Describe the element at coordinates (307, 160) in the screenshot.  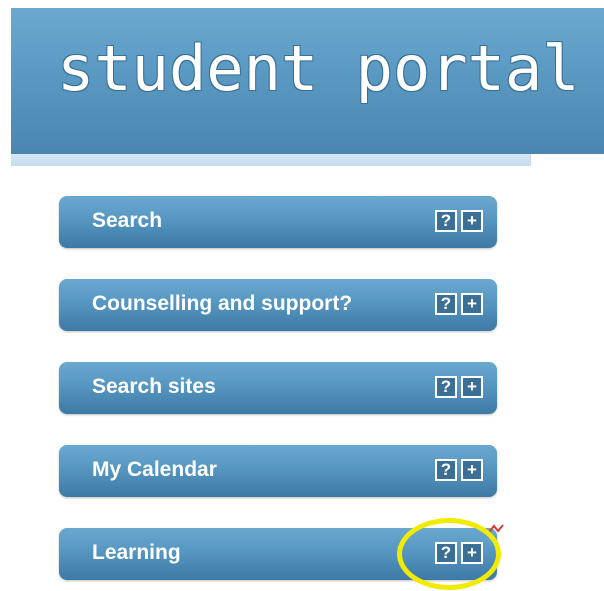
I see `banner-strip` at that location.